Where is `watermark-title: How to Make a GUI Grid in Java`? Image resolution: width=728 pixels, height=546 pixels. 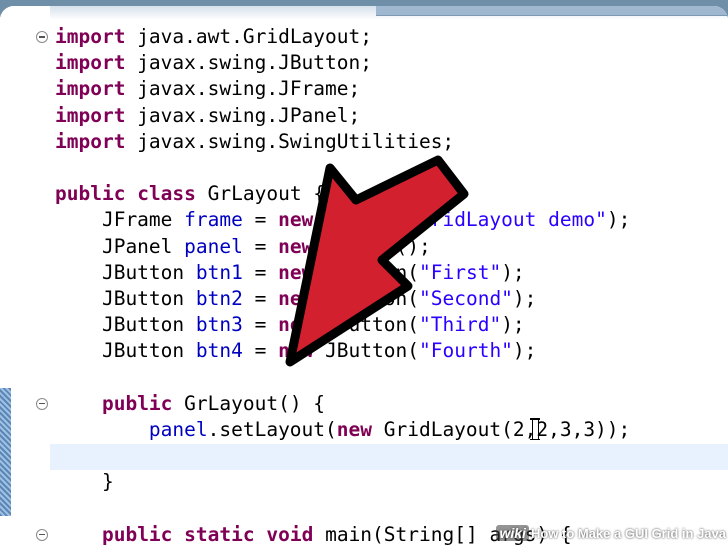
watermark-title: How to Make a GUI Grid in Java is located at coordinates (628, 533).